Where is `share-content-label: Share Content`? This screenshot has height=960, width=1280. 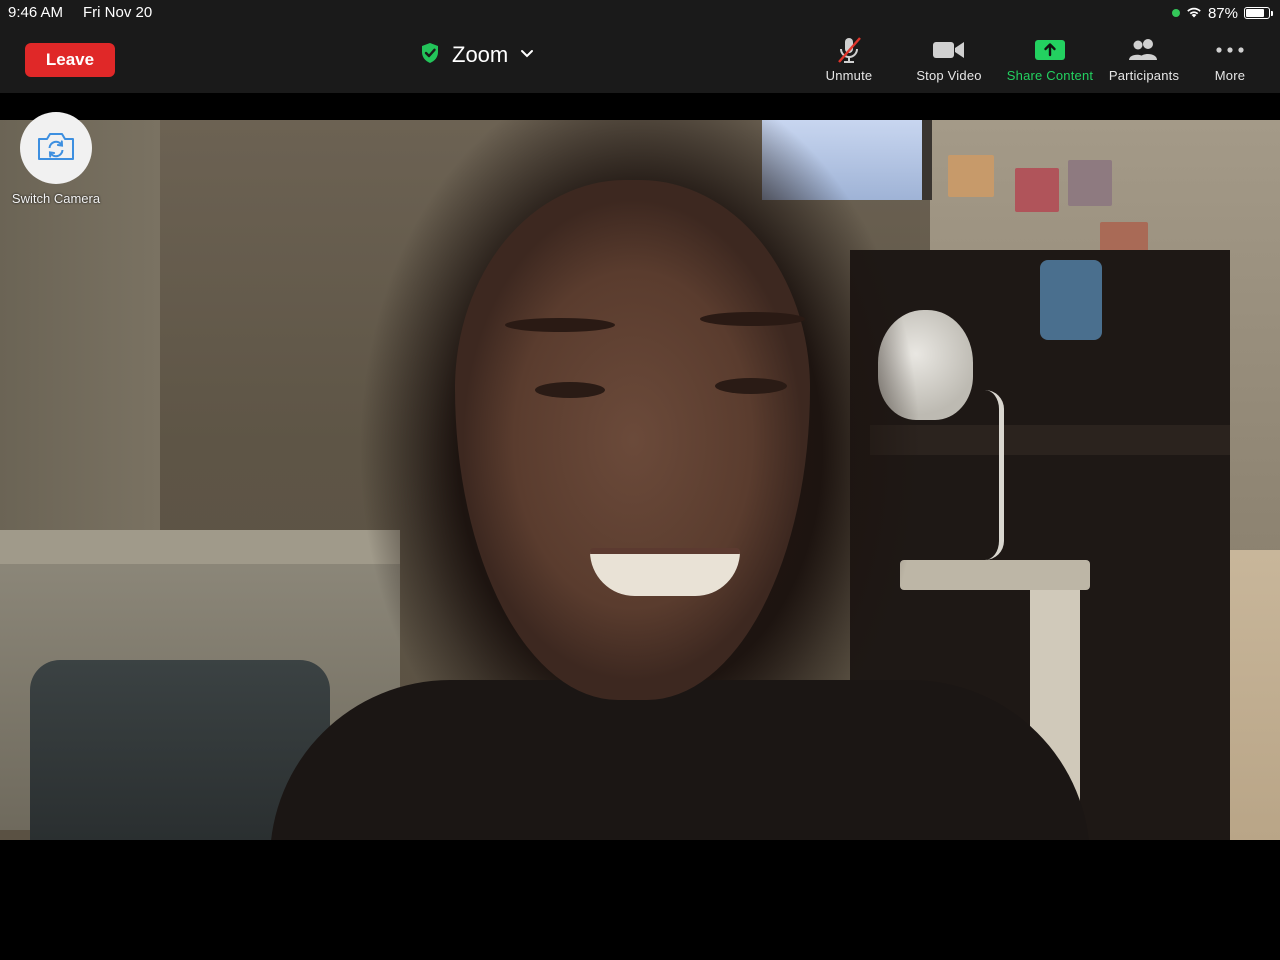
share-content-label: Share Content is located at coordinates (1050, 75).